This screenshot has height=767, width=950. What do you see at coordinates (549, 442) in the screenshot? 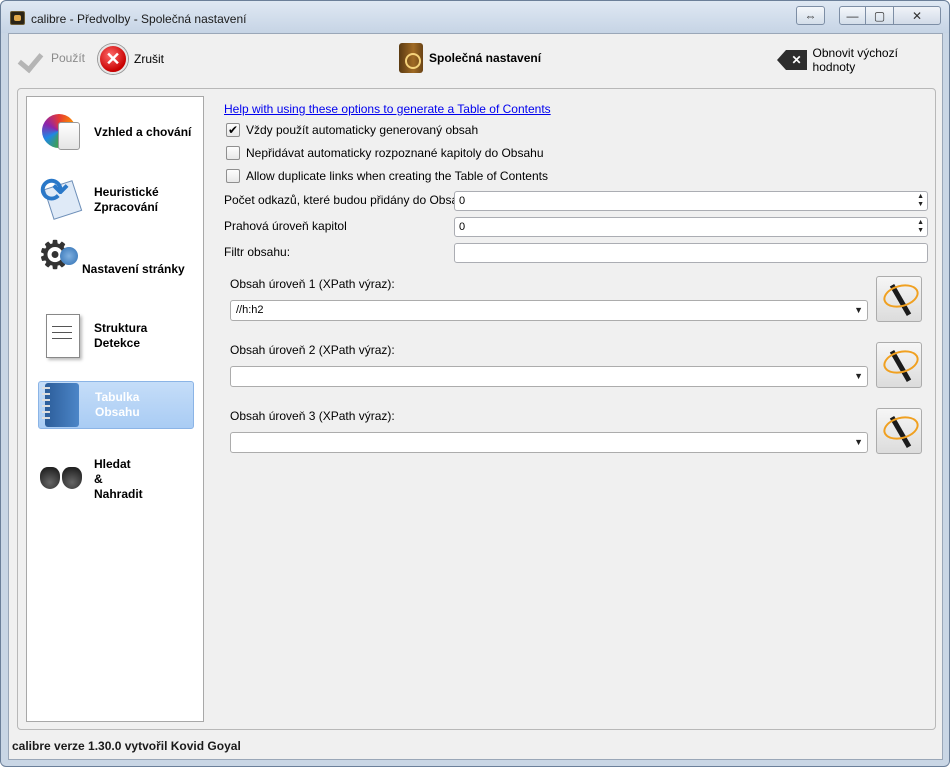
I see `level3-xpath-combo: ▼` at bounding box center [549, 442].